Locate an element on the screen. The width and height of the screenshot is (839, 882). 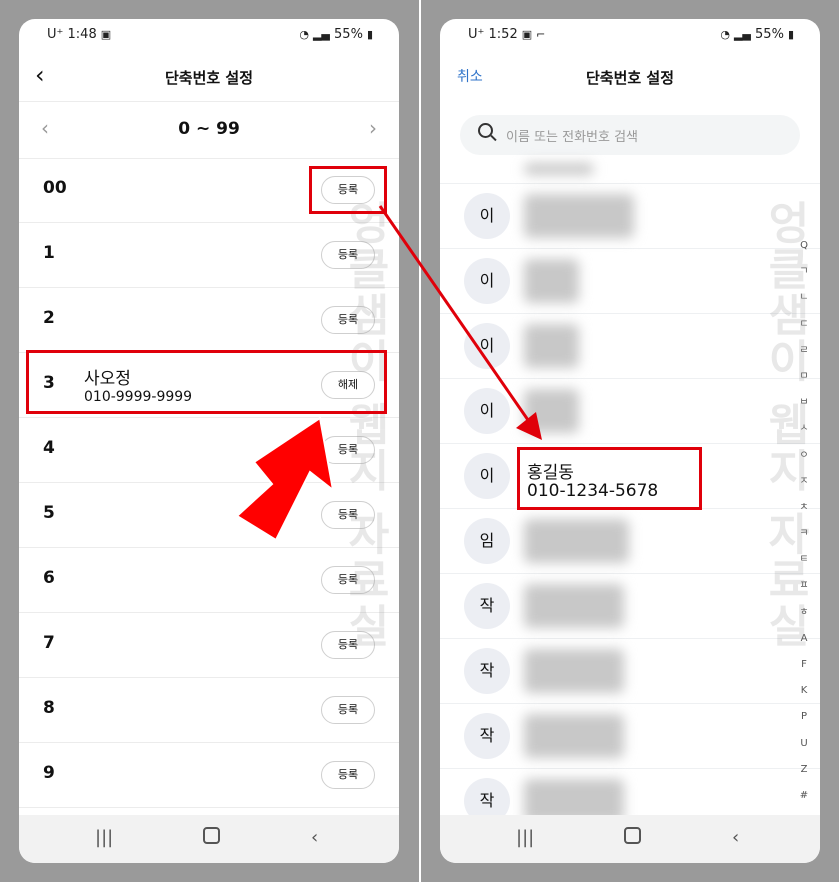
connector-arrow-head is located at coordinates (529, 426).